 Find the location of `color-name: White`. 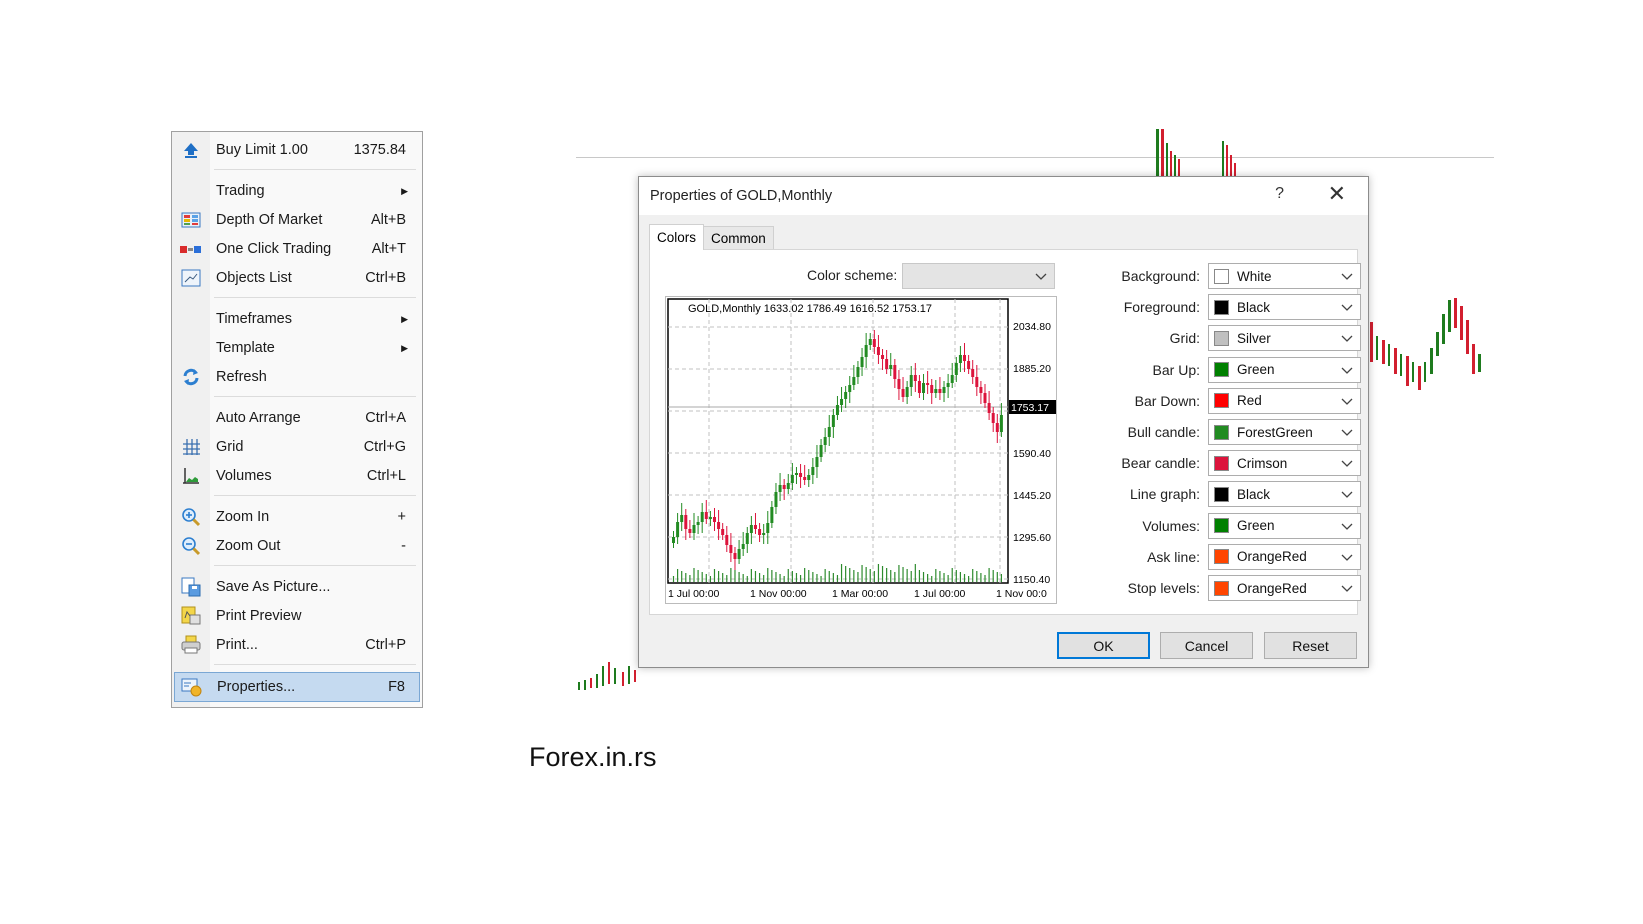

color-name: White is located at coordinates (1254, 276).